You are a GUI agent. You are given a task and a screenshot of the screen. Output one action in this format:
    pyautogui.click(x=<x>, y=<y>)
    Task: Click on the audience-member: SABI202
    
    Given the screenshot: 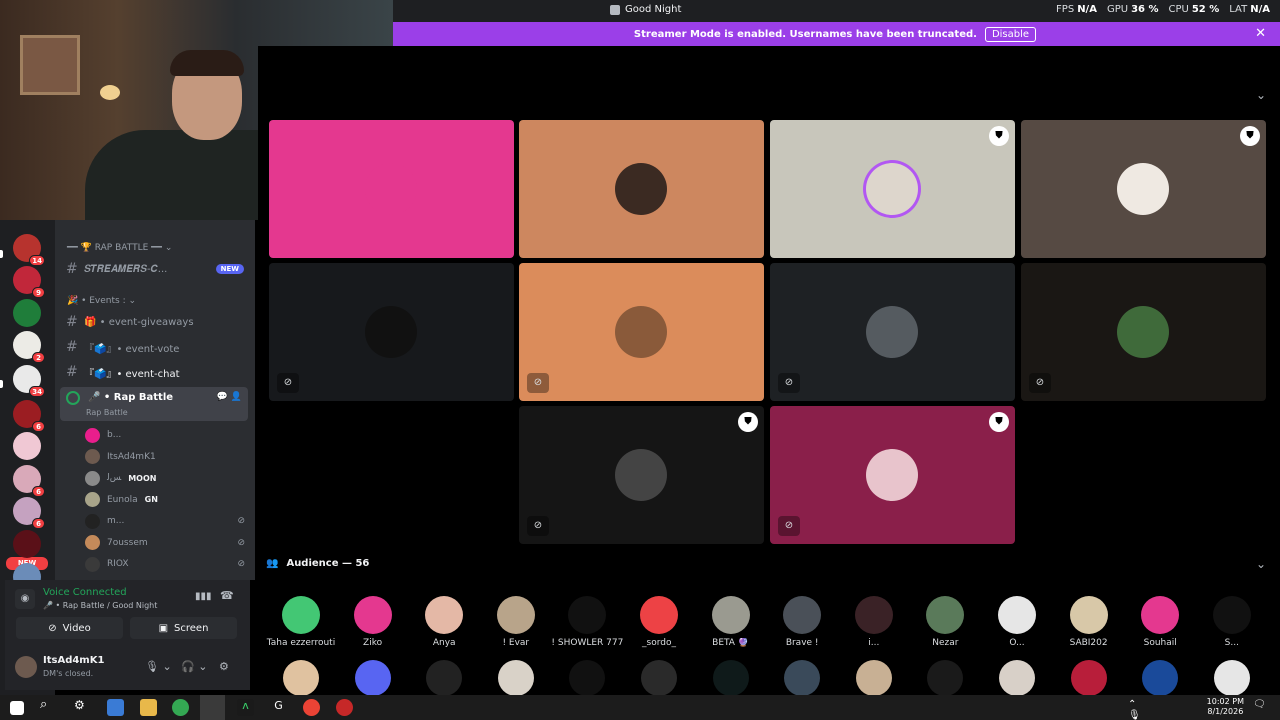 What is the action you would take?
    pyautogui.click(x=1089, y=622)
    